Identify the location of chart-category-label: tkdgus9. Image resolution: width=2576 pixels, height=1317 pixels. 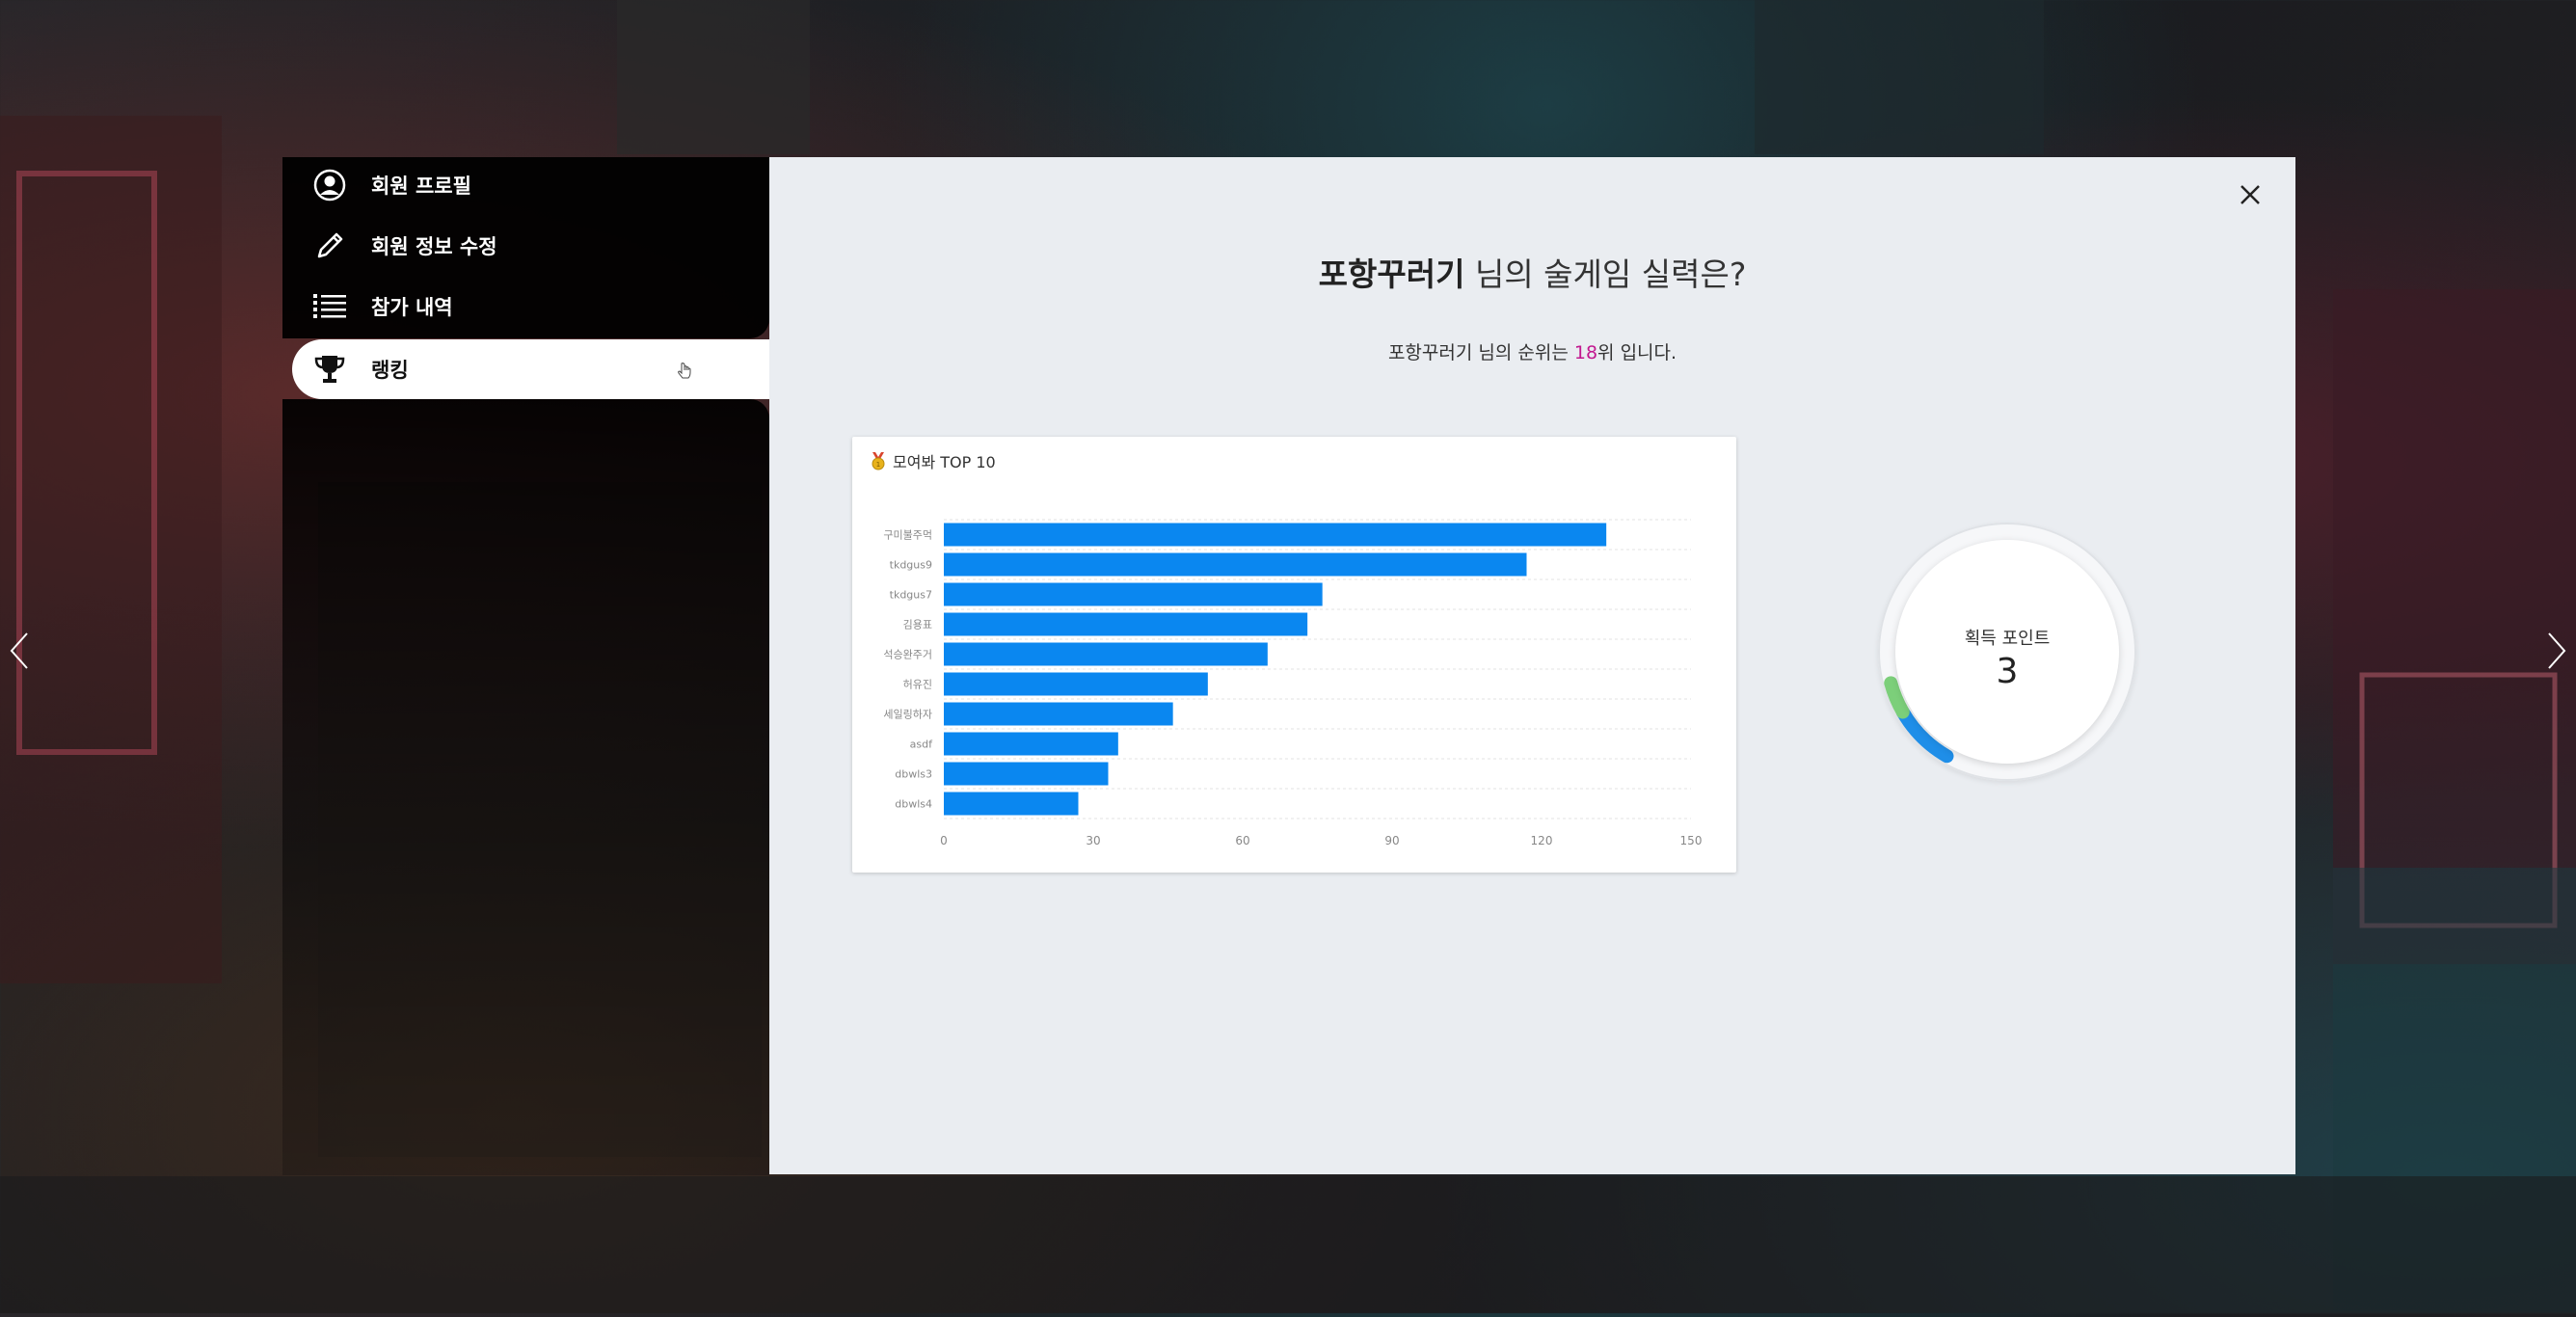
(911, 565).